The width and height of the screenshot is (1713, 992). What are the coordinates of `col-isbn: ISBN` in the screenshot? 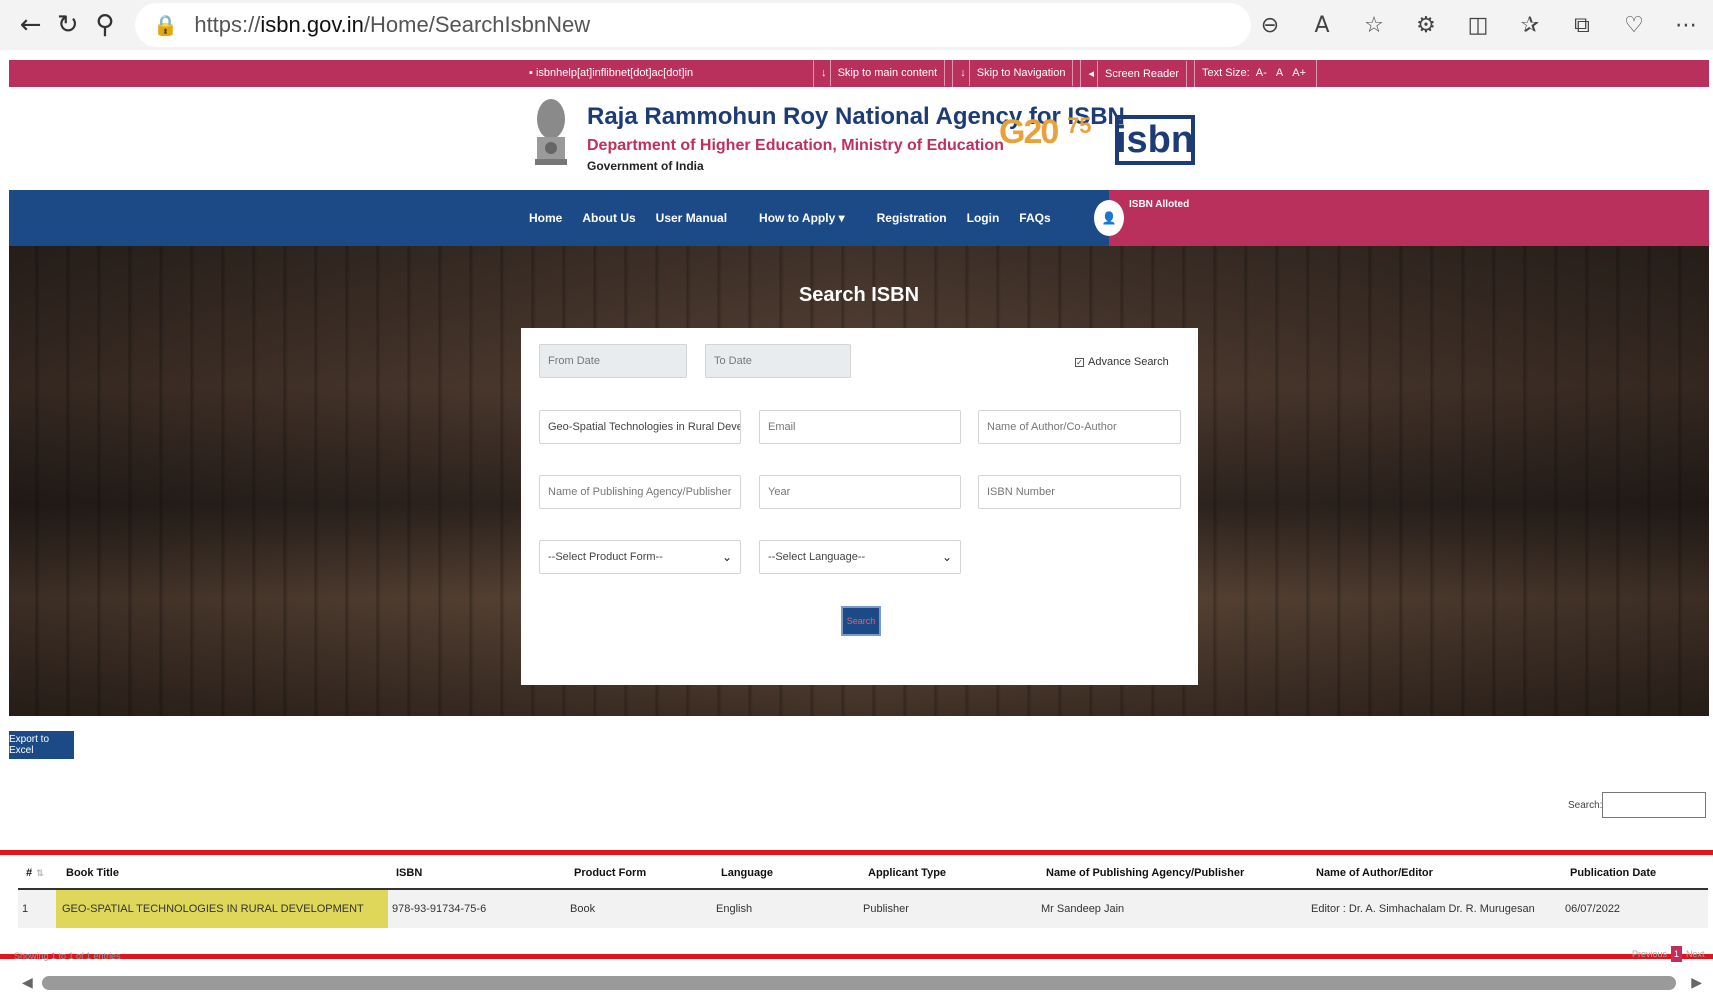 It's located at (409, 873).